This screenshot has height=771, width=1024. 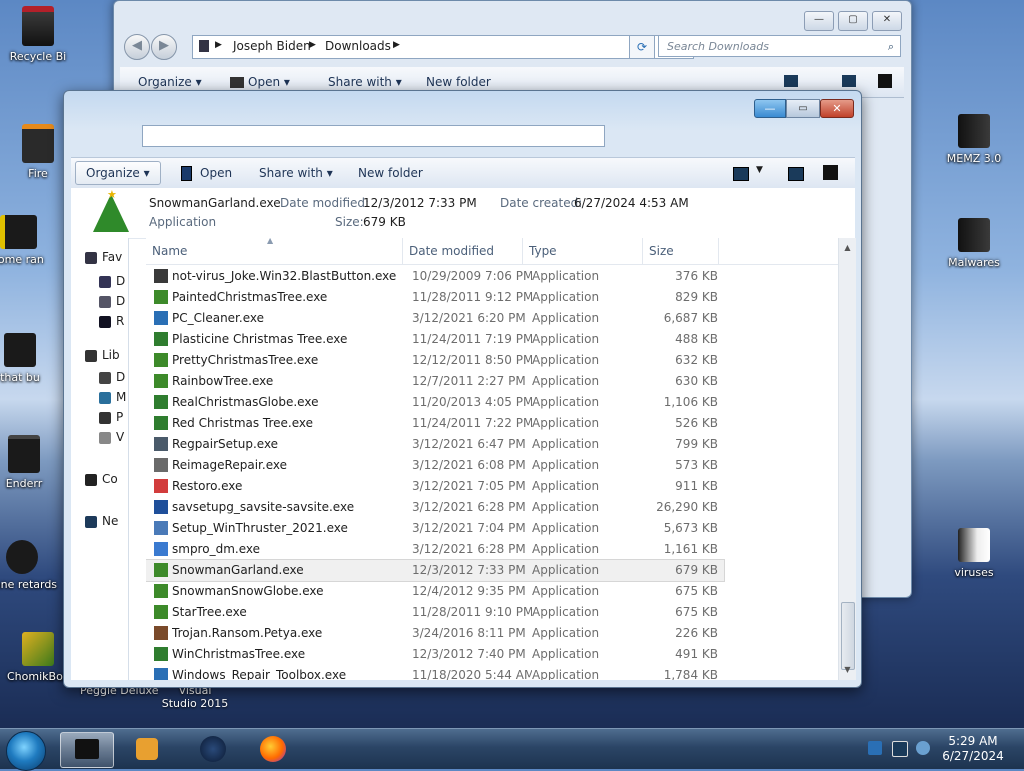 I want to click on details-file-name: SnowmanGarland.exe, so click(x=215, y=203).